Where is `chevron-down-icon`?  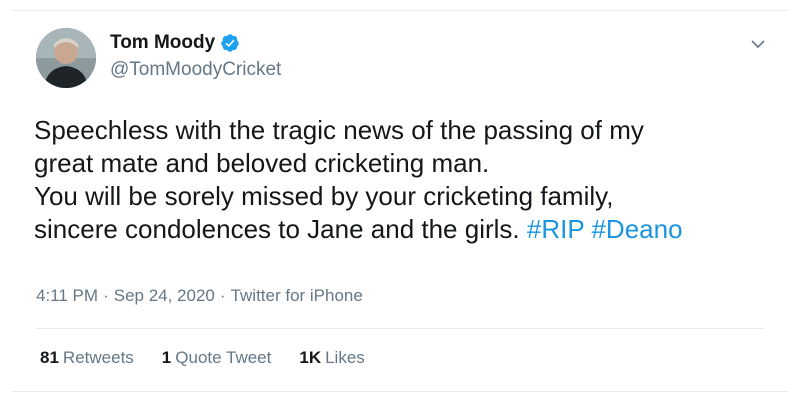 chevron-down-icon is located at coordinates (758, 44).